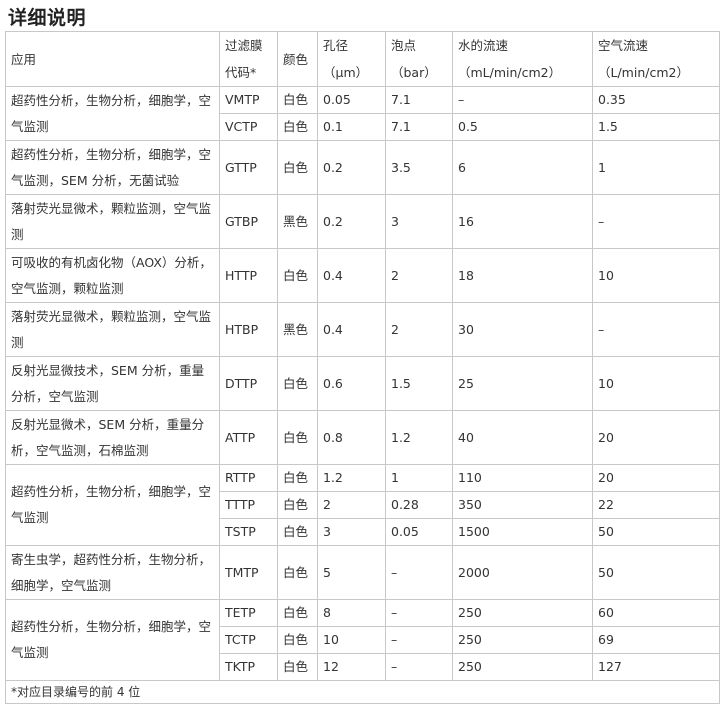 Image resolution: width=725 pixels, height=713 pixels. Describe the element at coordinates (522, 329) in the screenshot. I see `water-cell: 30` at that location.